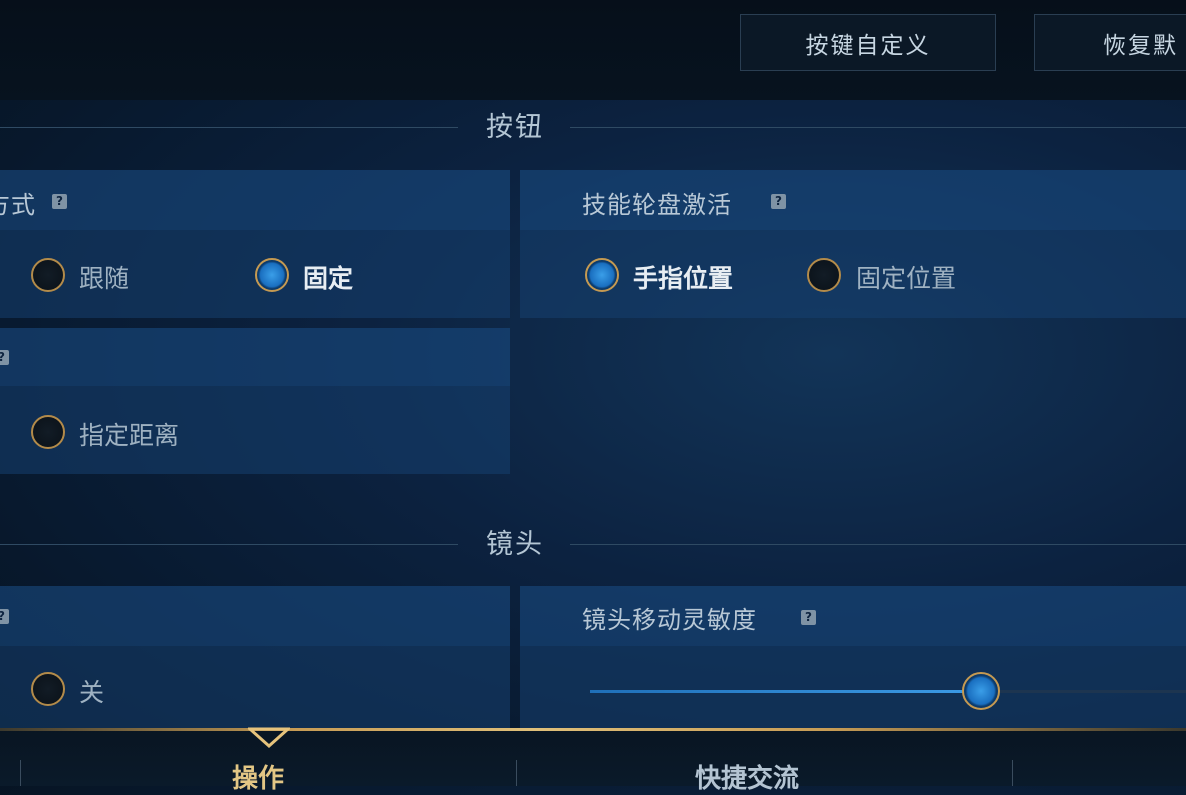  Describe the element at coordinates (602, 275) in the screenshot. I see `radio-finger-position` at that location.